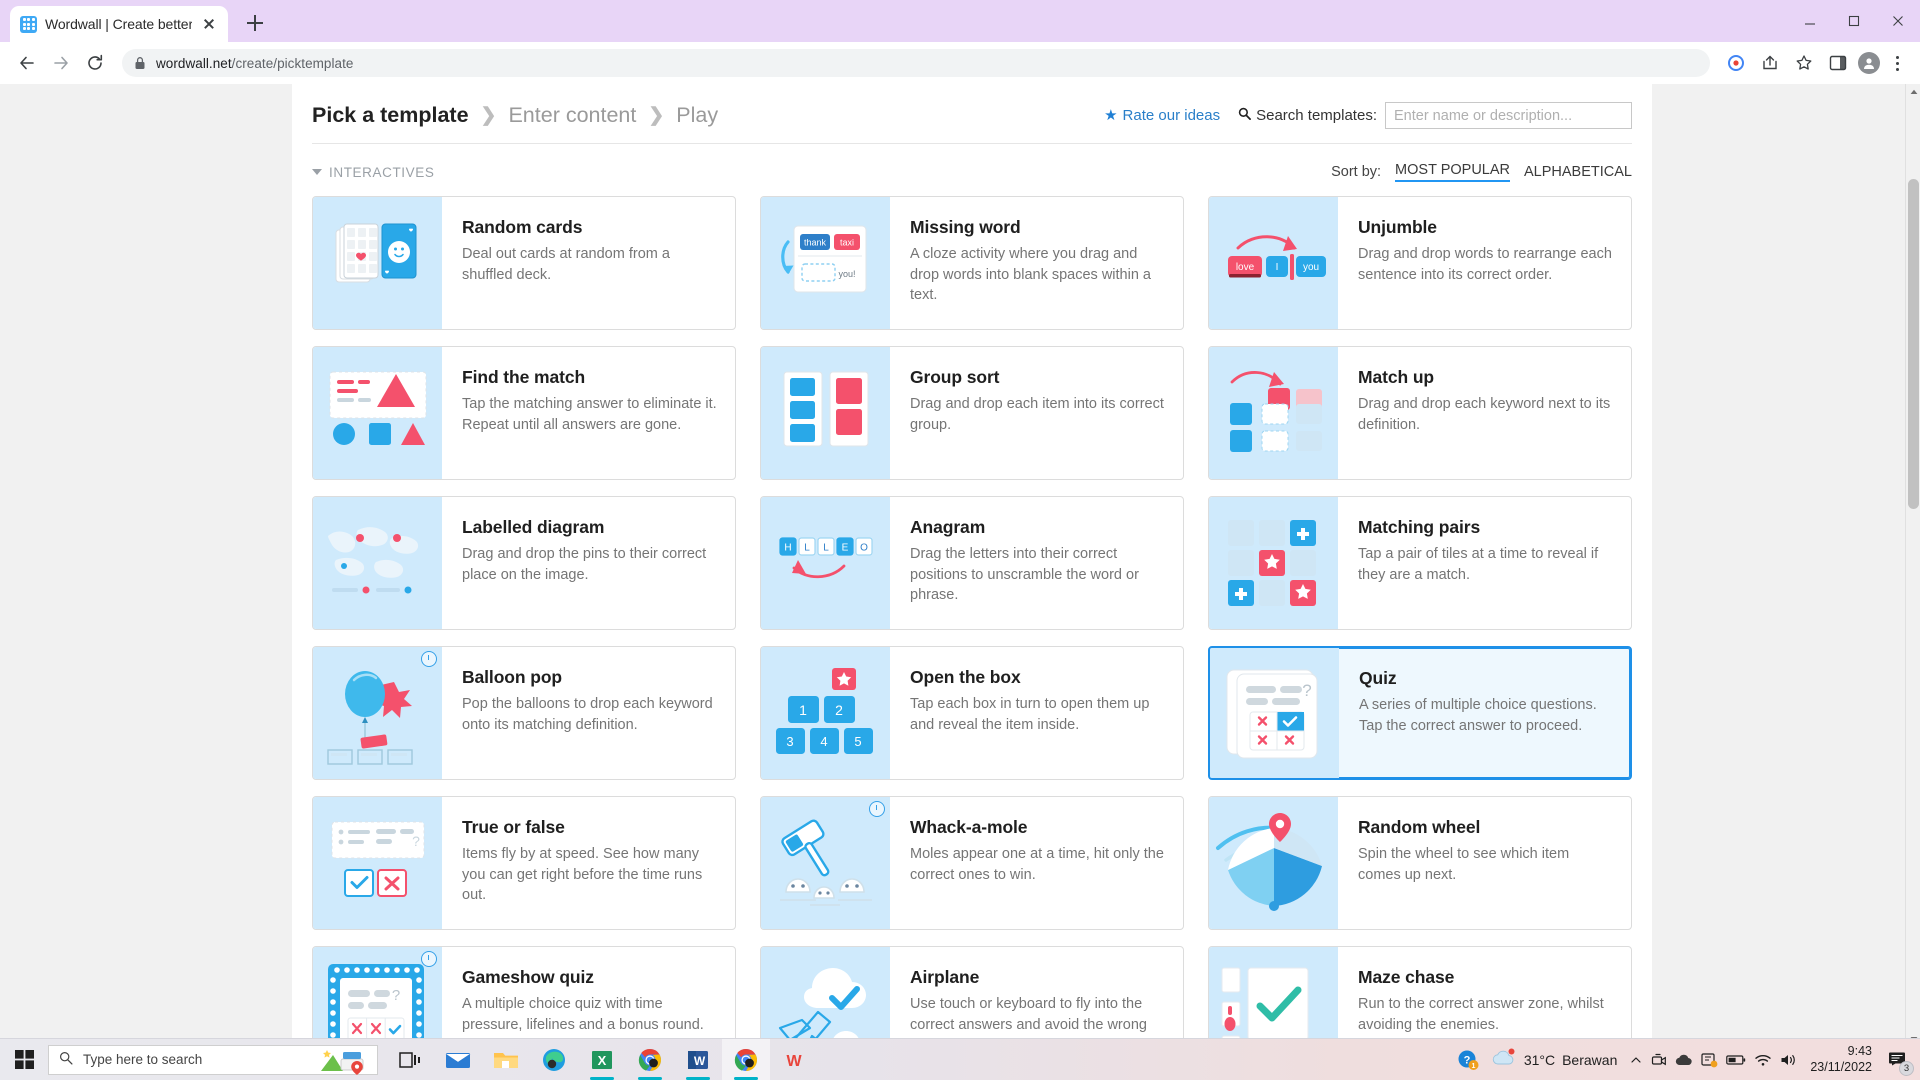 This screenshot has height=1080, width=1920. I want to click on matching-pairs-thumbnail, so click(1273, 563).